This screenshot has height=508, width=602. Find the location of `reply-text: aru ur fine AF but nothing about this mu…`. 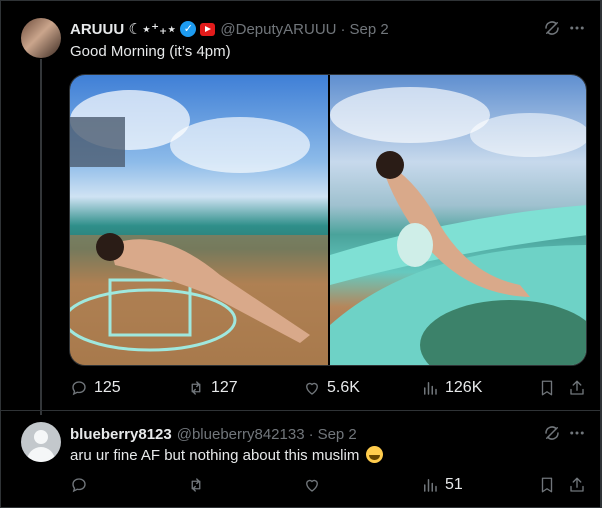

reply-text: aru ur fine AF but nothing about this mu… is located at coordinates (215, 455).